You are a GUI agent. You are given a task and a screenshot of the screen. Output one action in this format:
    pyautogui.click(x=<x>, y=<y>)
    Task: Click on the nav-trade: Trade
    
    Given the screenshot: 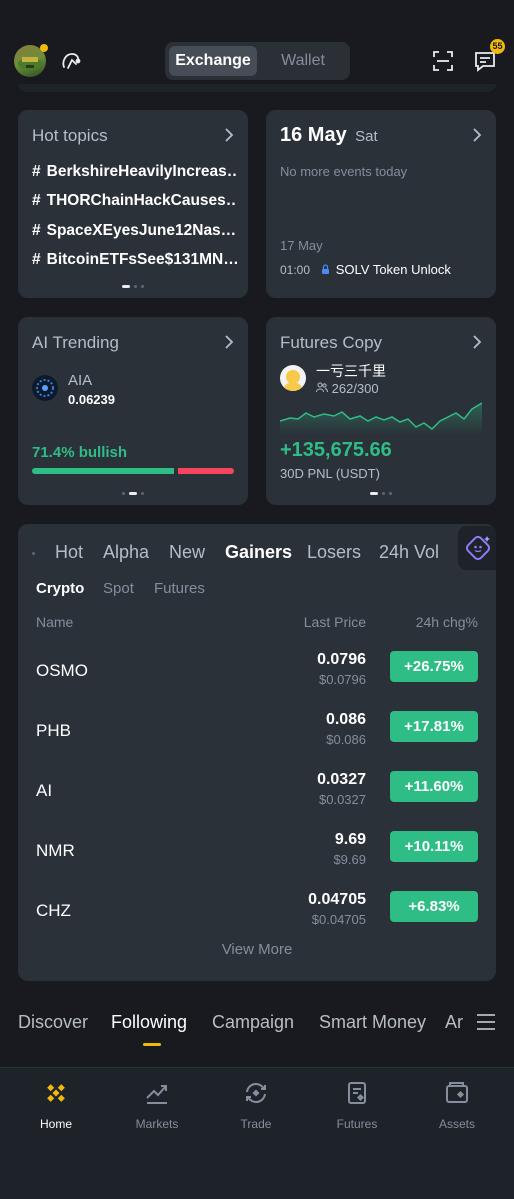 What is the action you would take?
    pyautogui.click(x=256, y=1105)
    